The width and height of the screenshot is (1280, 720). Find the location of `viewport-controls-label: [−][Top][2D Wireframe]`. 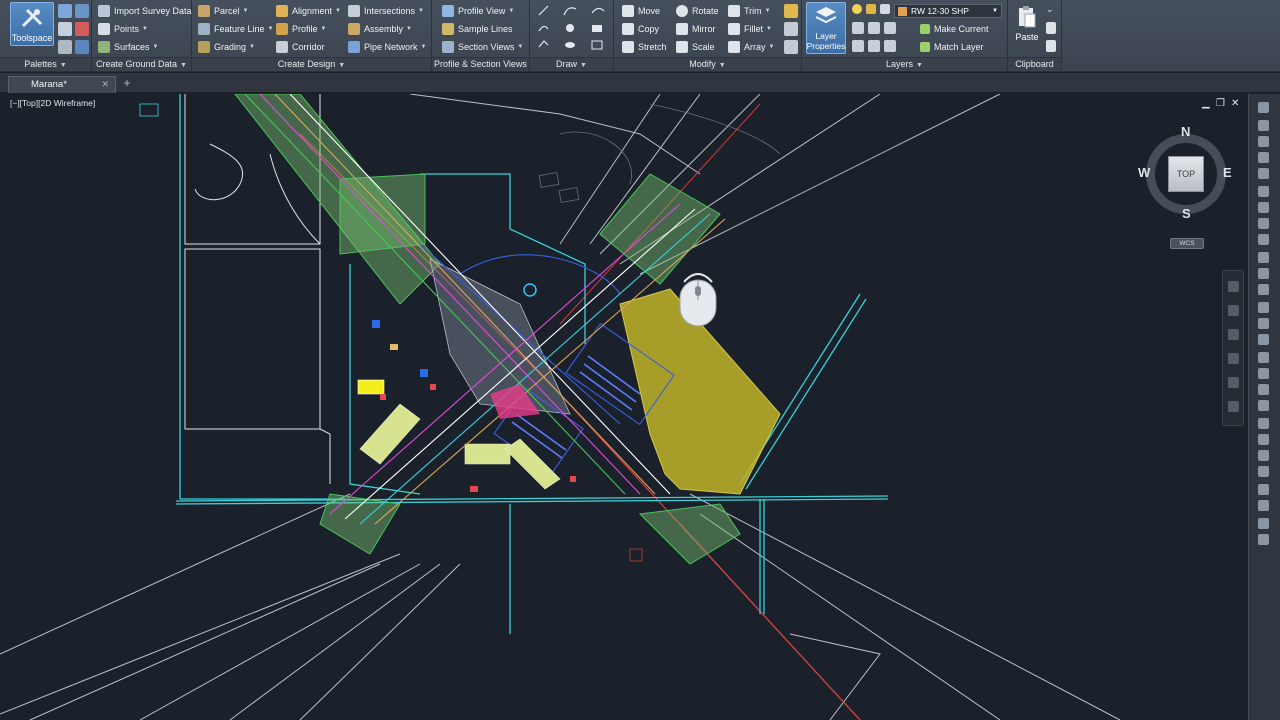

viewport-controls-label: [−][Top][2D Wireframe] is located at coordinates (52, 103).